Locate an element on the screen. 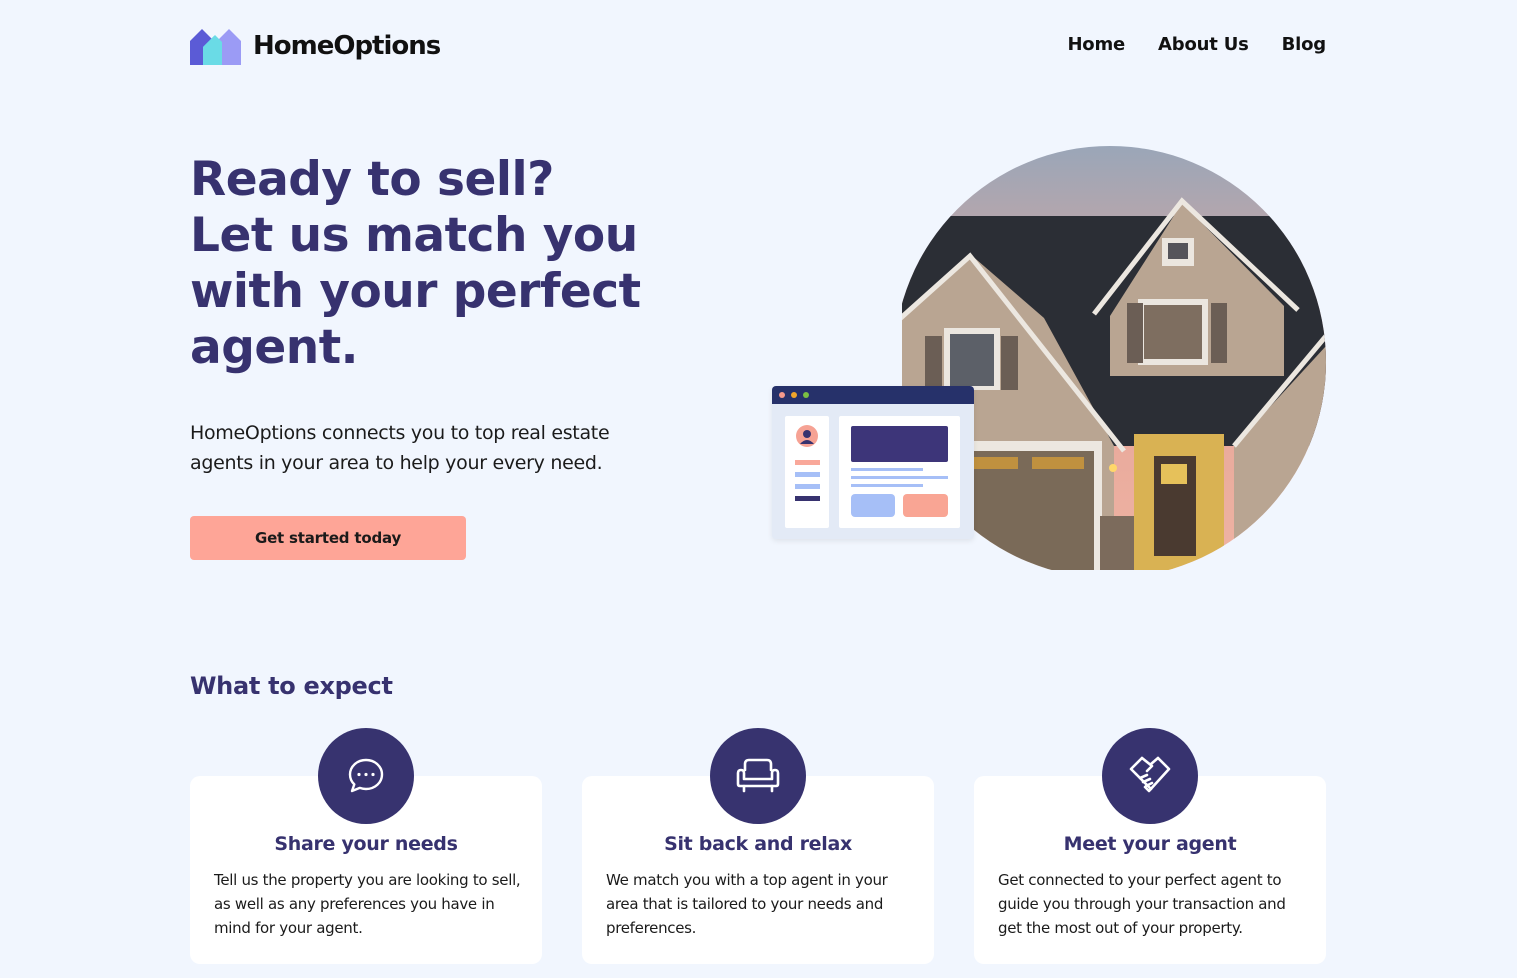  card-title: Meet your agent is located at coordinates (1150, 844).